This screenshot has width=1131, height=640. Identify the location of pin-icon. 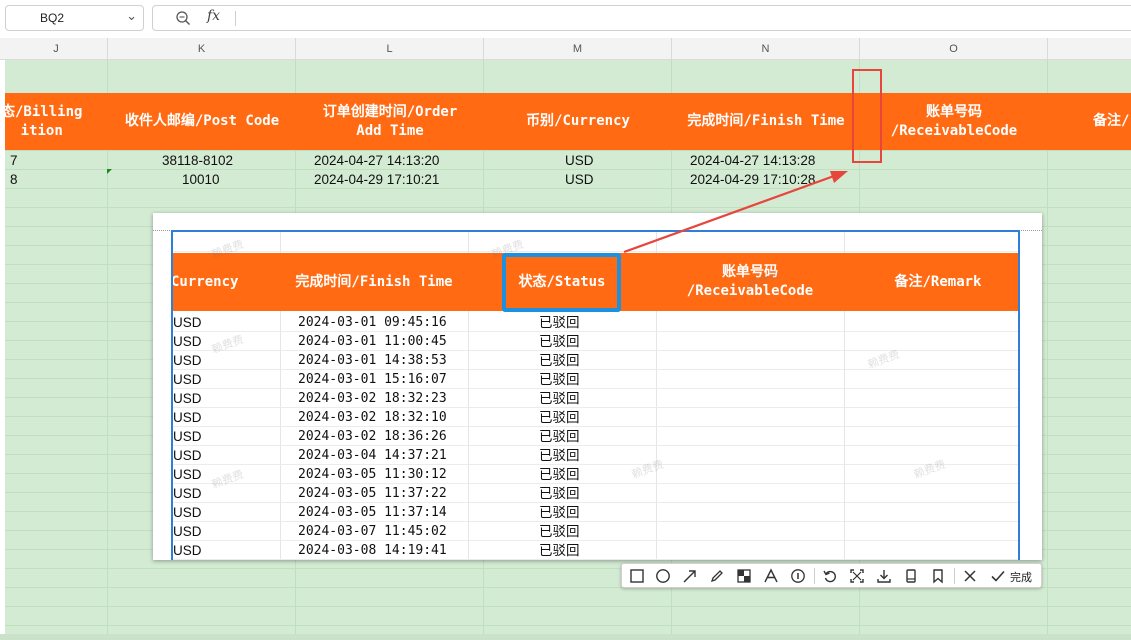
(911, 576).